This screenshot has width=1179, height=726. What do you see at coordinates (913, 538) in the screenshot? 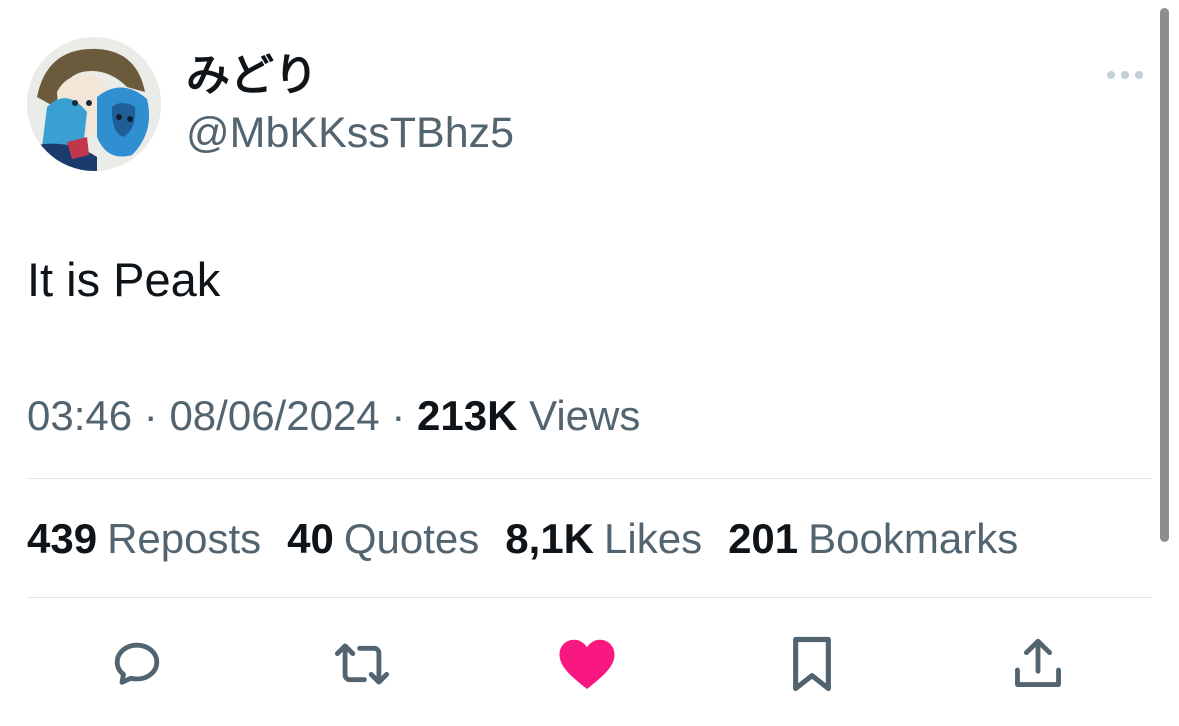
I see `bookmarks-label: Bookmarks` at bounding box center [913, 538].